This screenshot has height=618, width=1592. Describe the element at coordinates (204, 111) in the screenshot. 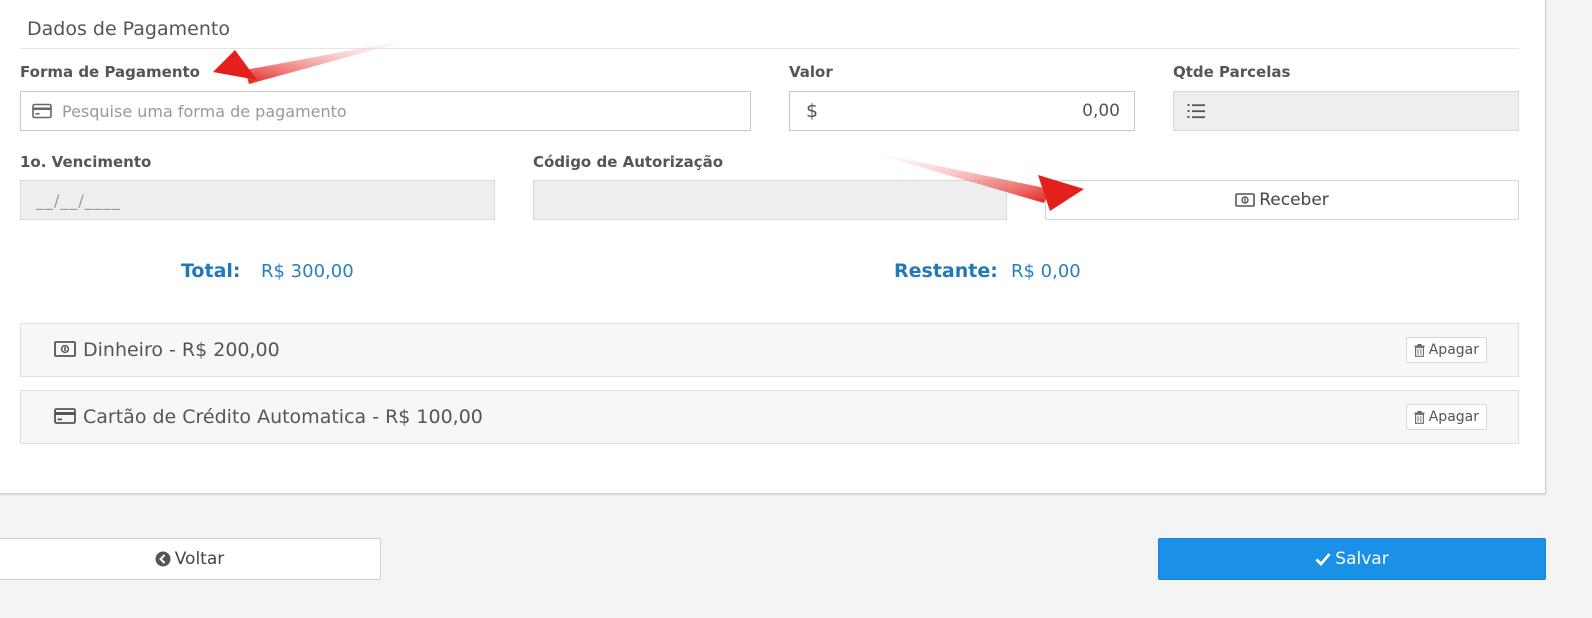

I see `forma-pagamento-placeholder: Pesquise uma forma de pagamento` at that location.